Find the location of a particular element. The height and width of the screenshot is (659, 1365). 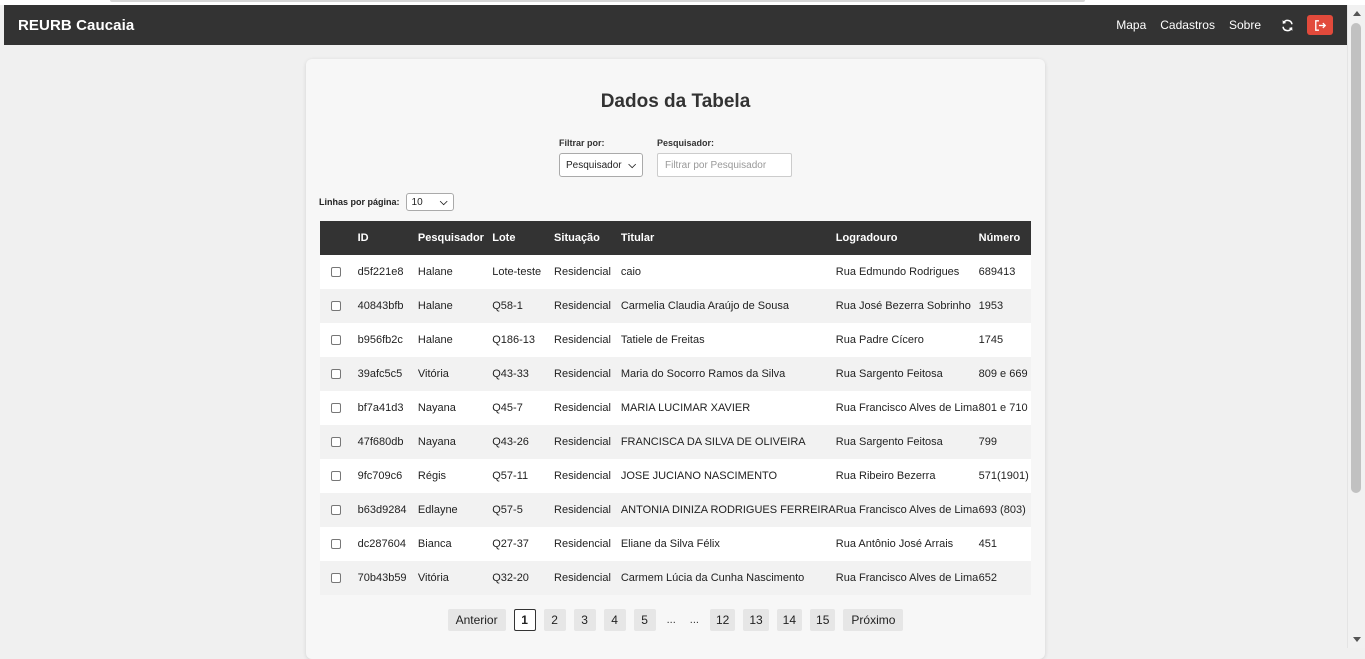

rows-per-page-value: 10 is located at coordinates (417, 202).